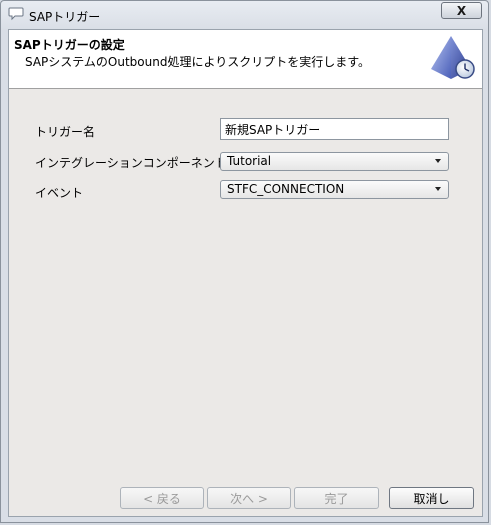 The height and width of the screenshot is (525, 491). Describe the element at coordinates (334, 129) in the screenshot. I see `trigger-name-input` at that location.